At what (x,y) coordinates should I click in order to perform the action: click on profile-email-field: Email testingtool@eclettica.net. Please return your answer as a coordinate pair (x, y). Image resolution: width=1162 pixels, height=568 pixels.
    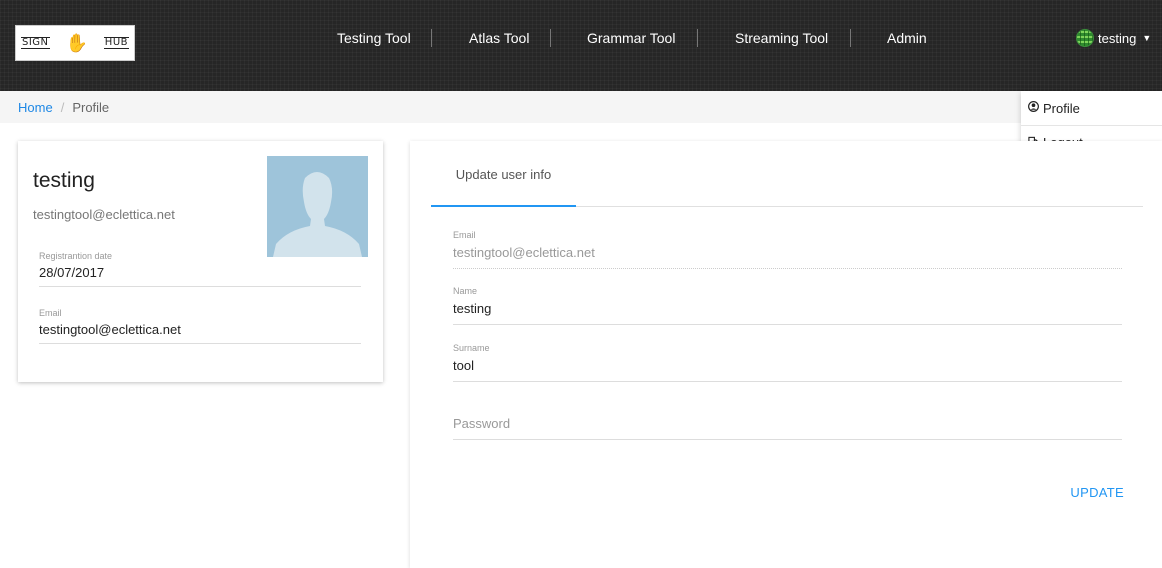
    Looking at the image, I should click on (200, 326).